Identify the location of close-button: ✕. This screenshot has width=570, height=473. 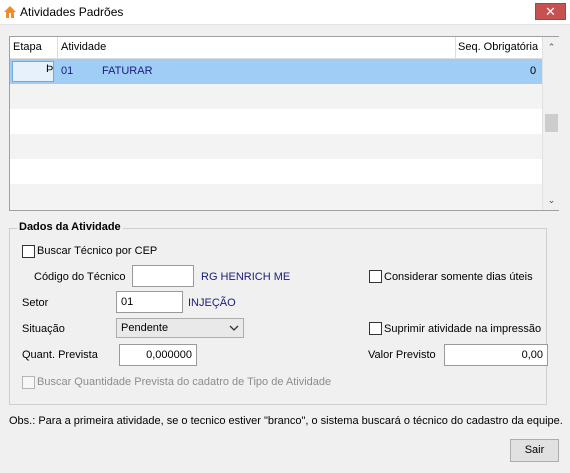
(550, 11).